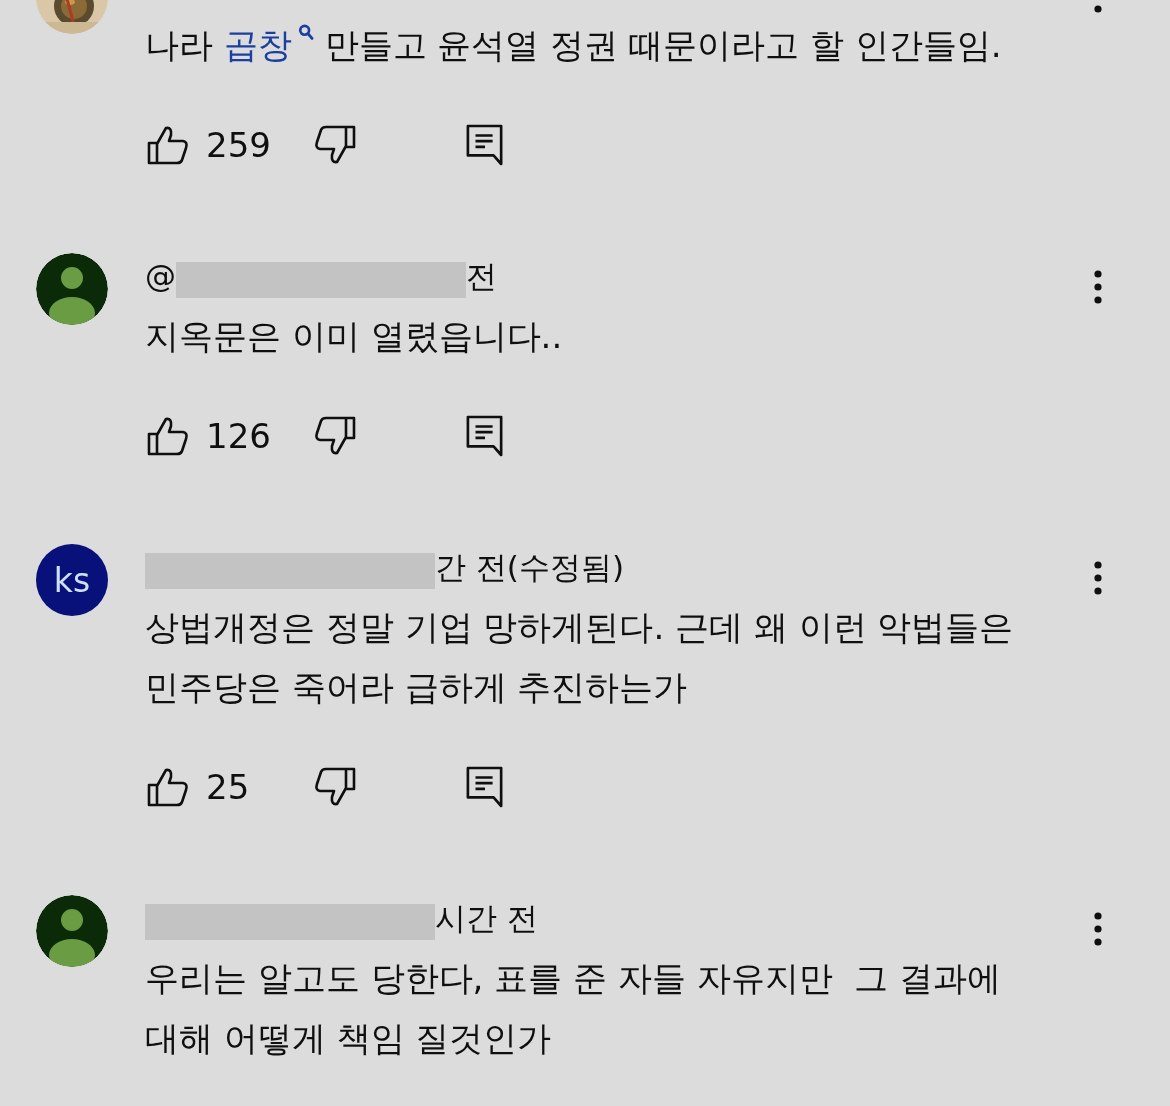 Image resolution: width=1170 pixels, height=1106 pixels. I want to click on comment-text: 우리는 알고도 당한다, 표를 준 자들 자유지만 그 결과에 대해 어떻게 책임 질것인가, so click(574, 1008).